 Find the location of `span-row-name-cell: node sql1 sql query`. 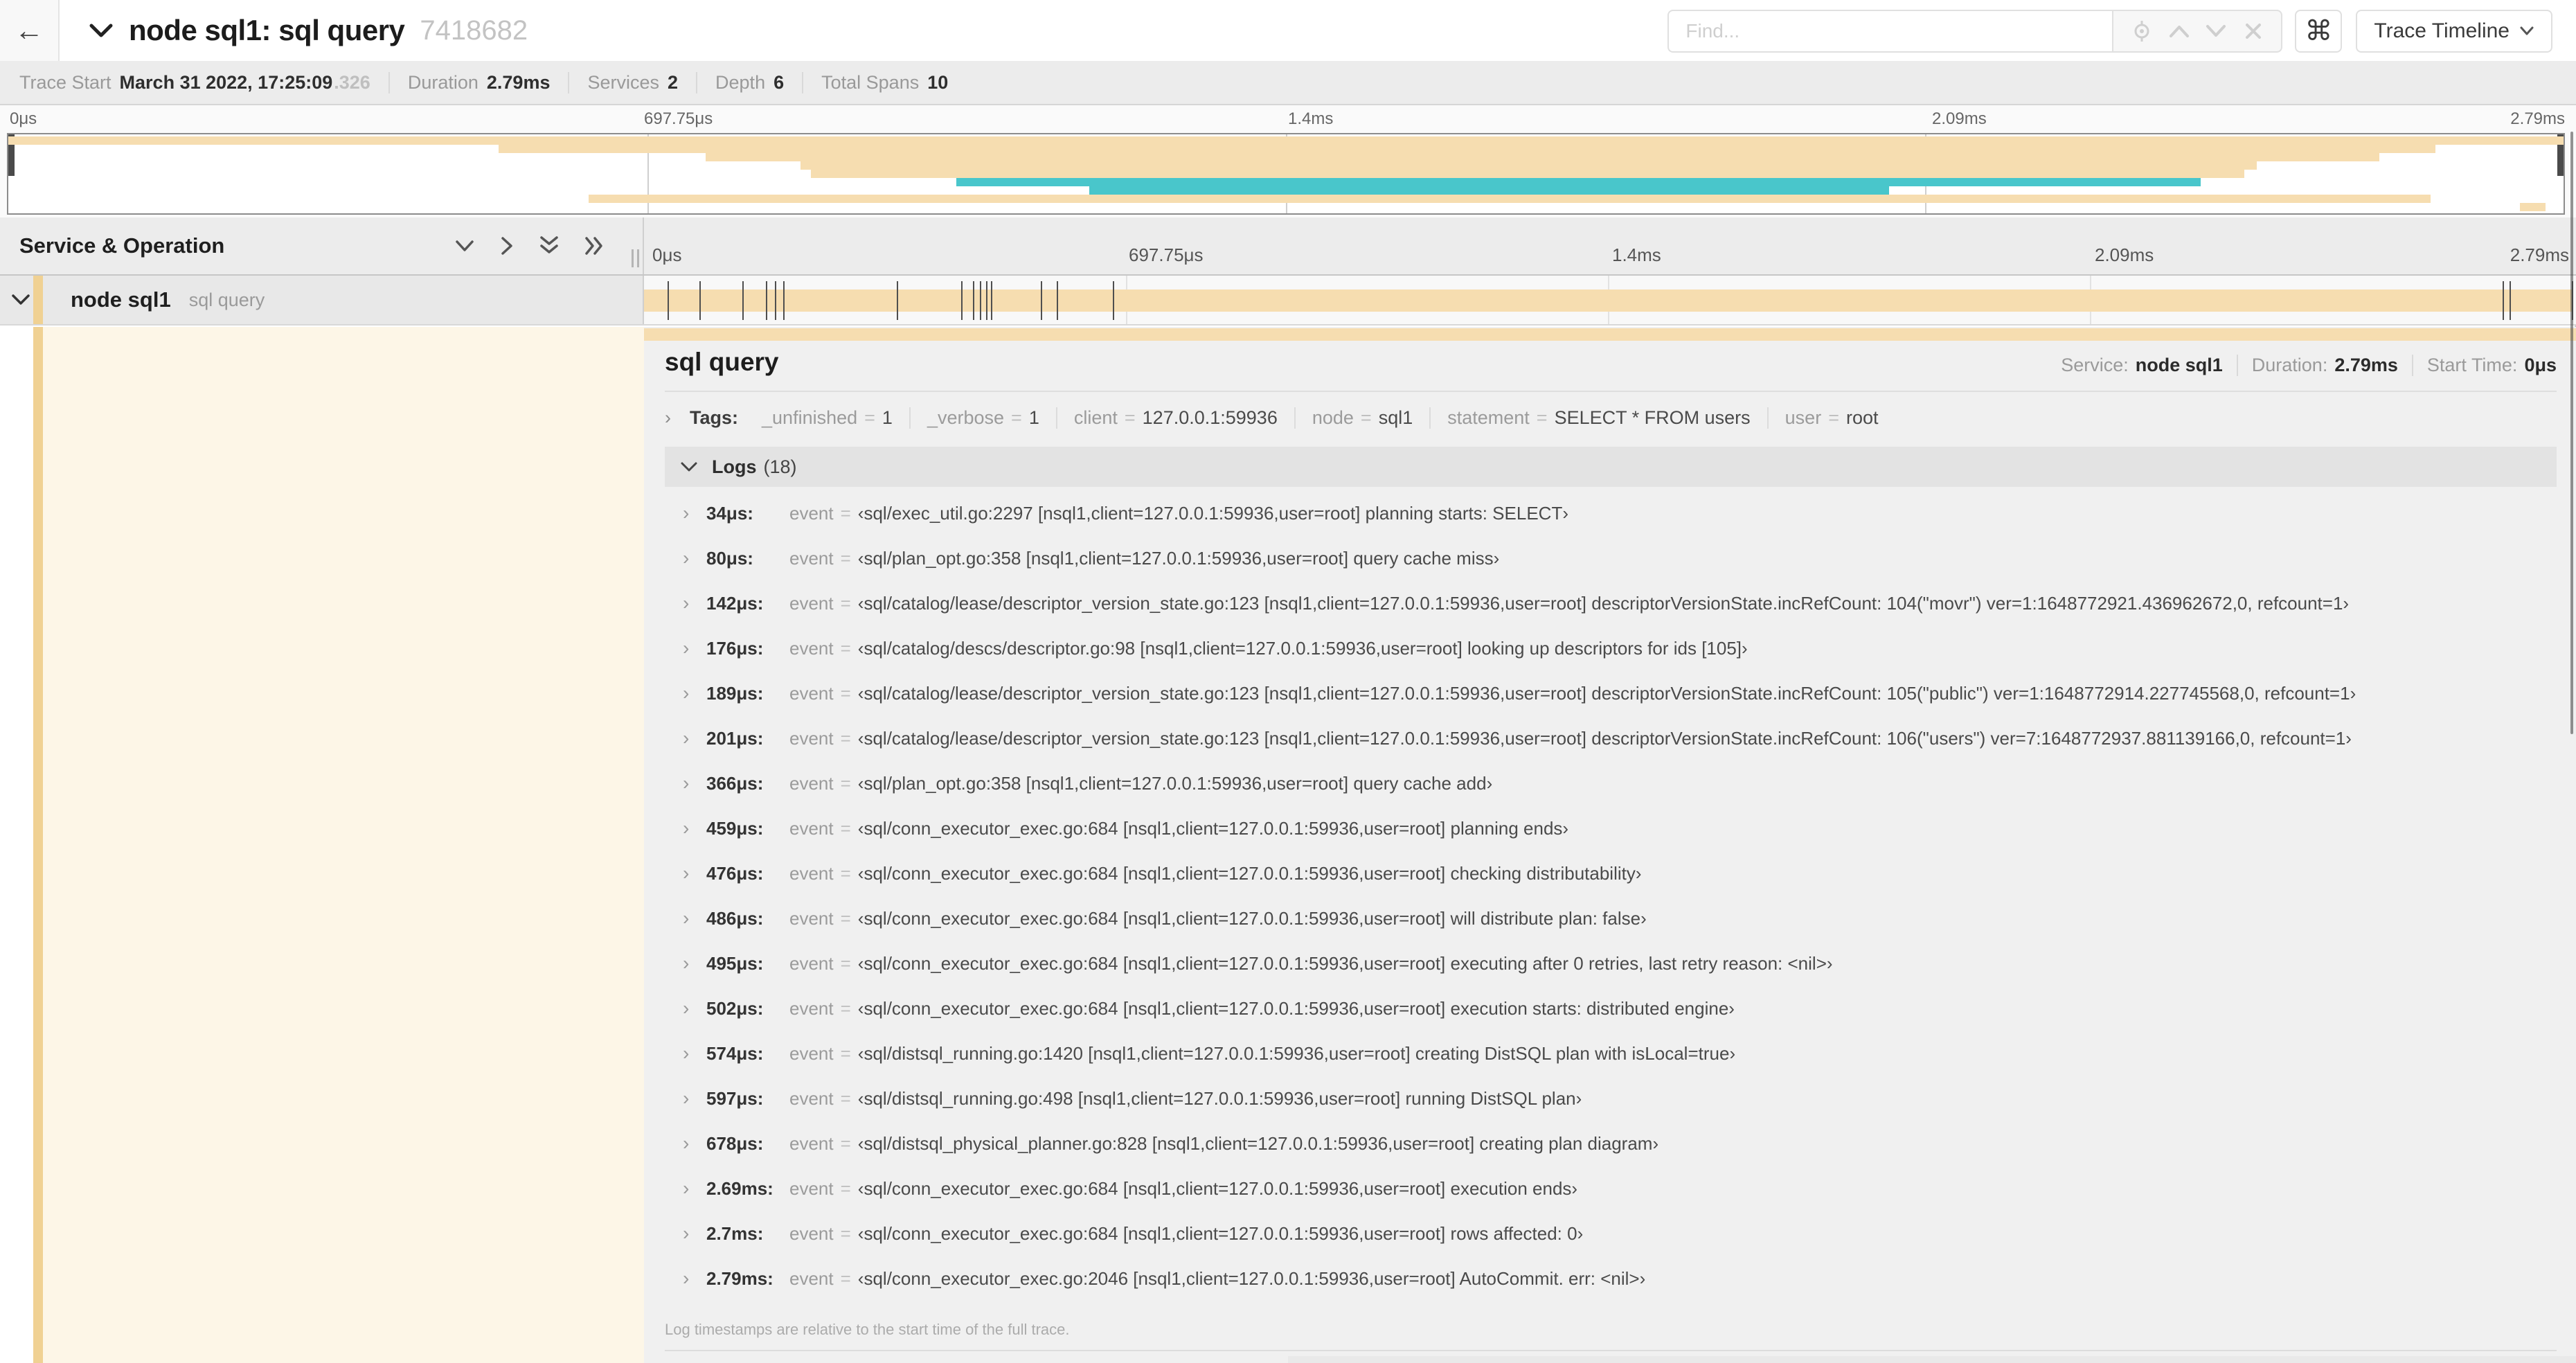

span-row-name-cell: node sql1 sql query is located at coordinates (322, 300).